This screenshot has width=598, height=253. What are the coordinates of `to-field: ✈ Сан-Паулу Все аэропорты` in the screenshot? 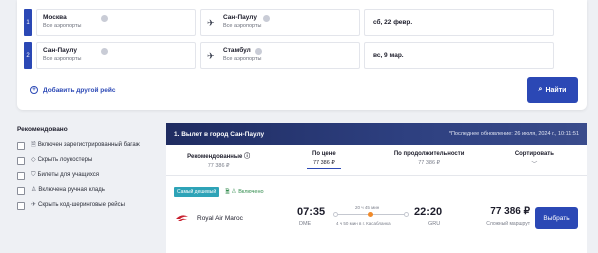 It's located at (280, 22).